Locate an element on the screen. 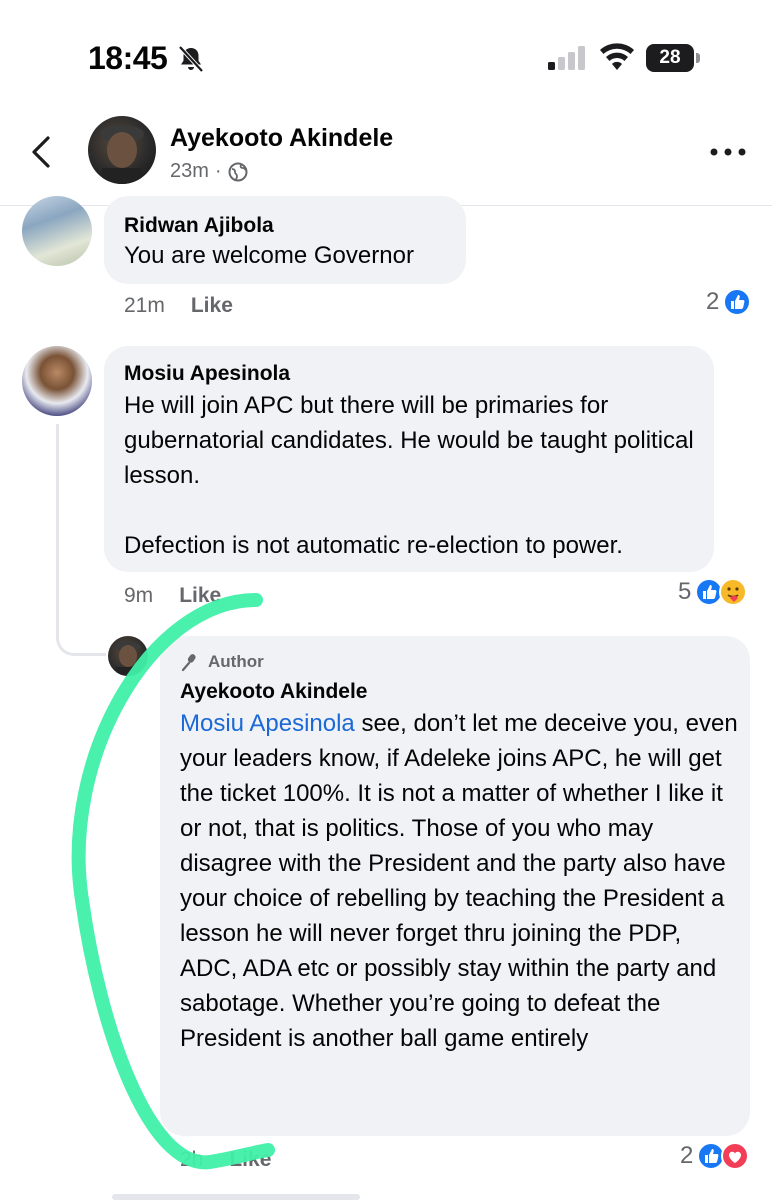  status-time: 18:45 is located at coordinates (128, 58).